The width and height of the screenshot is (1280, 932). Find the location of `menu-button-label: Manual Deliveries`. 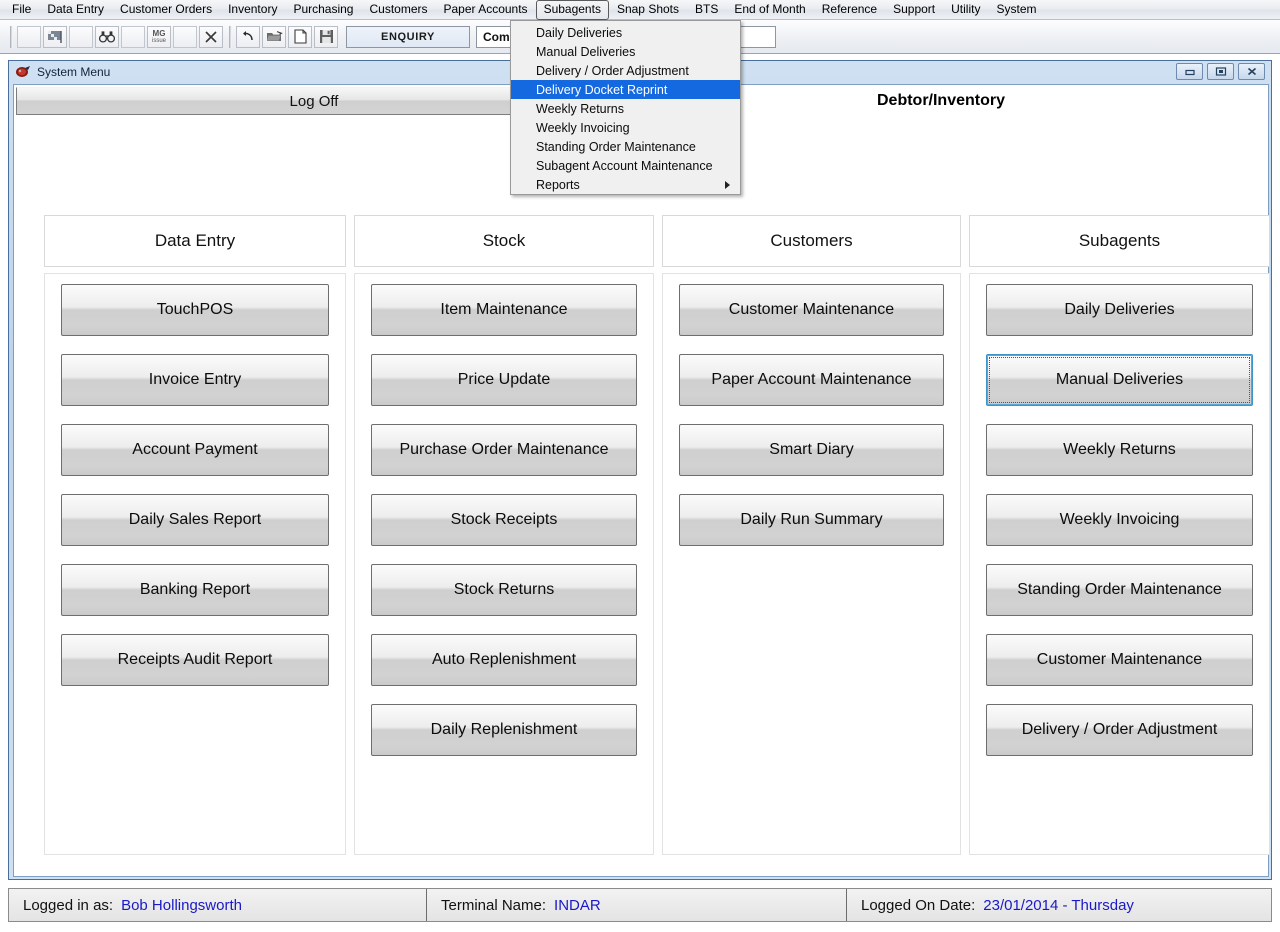

menu-button-label: Manual Deliveries is located at coordinates (1119, 379).